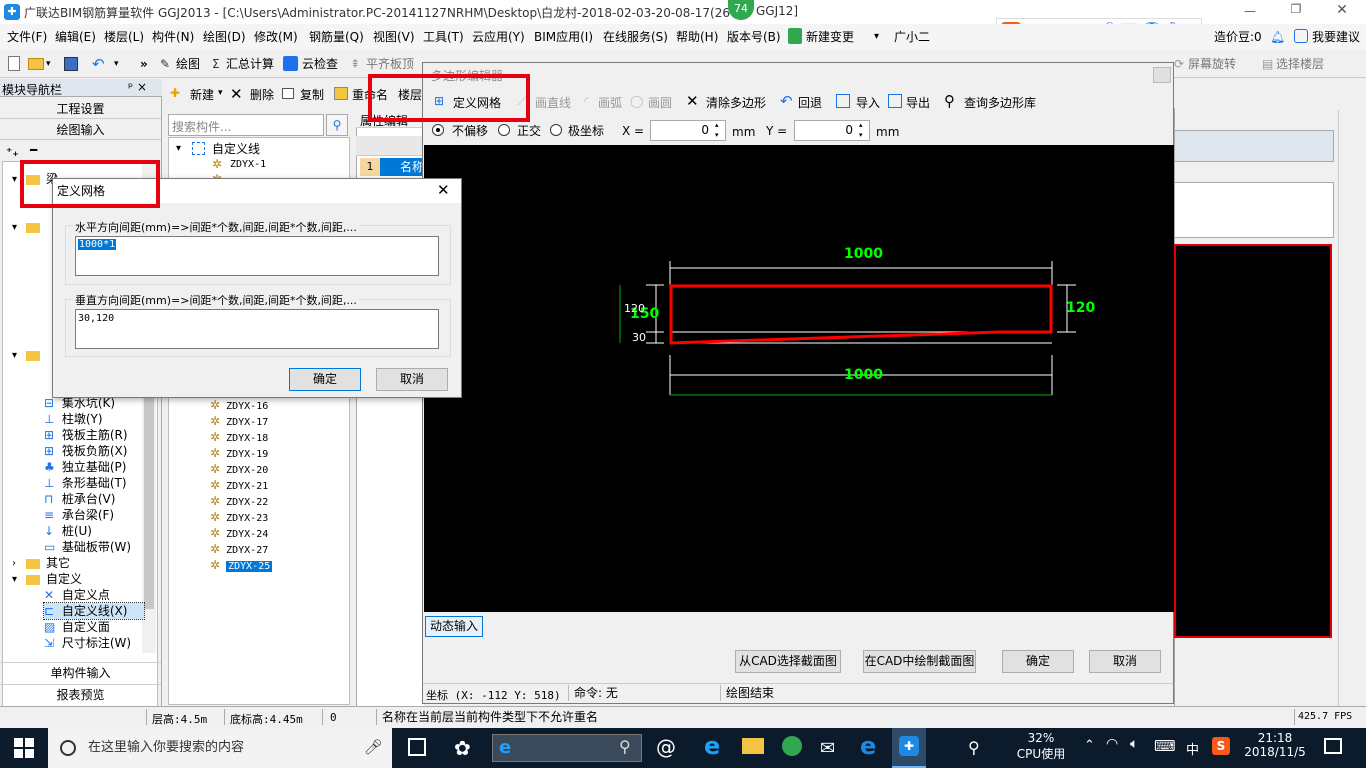  What do you see at coordinates (504, 130) in the screenshot?
I see `ortho-radio` at bounding box center [504, 130].